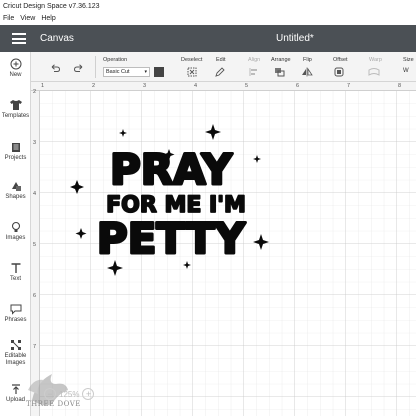 The image size is (416, 416). What do you see at coordinates (220, 72) in the screenshot?
I see `edit-pencil-icon` at bounding box center [220, 72].